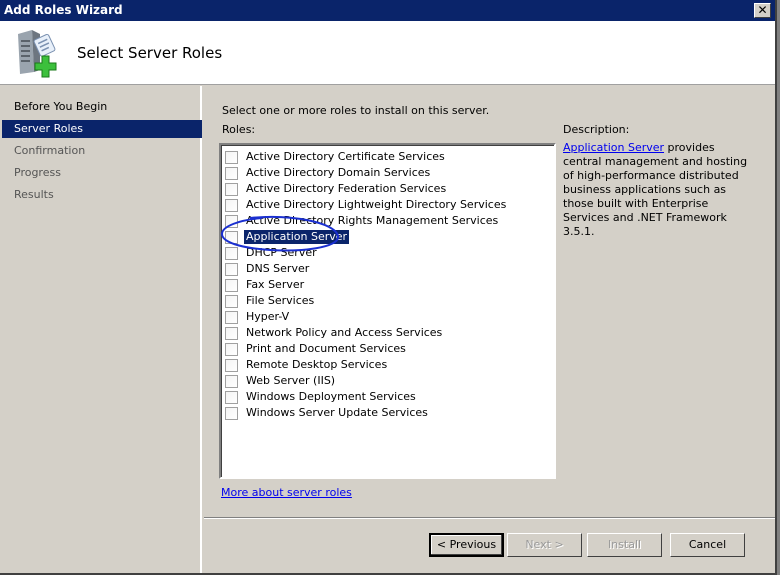 This screenshot has height=575, width=780. I want to click on role-list-item: Active Directory Federation Services, so click(336, 189).